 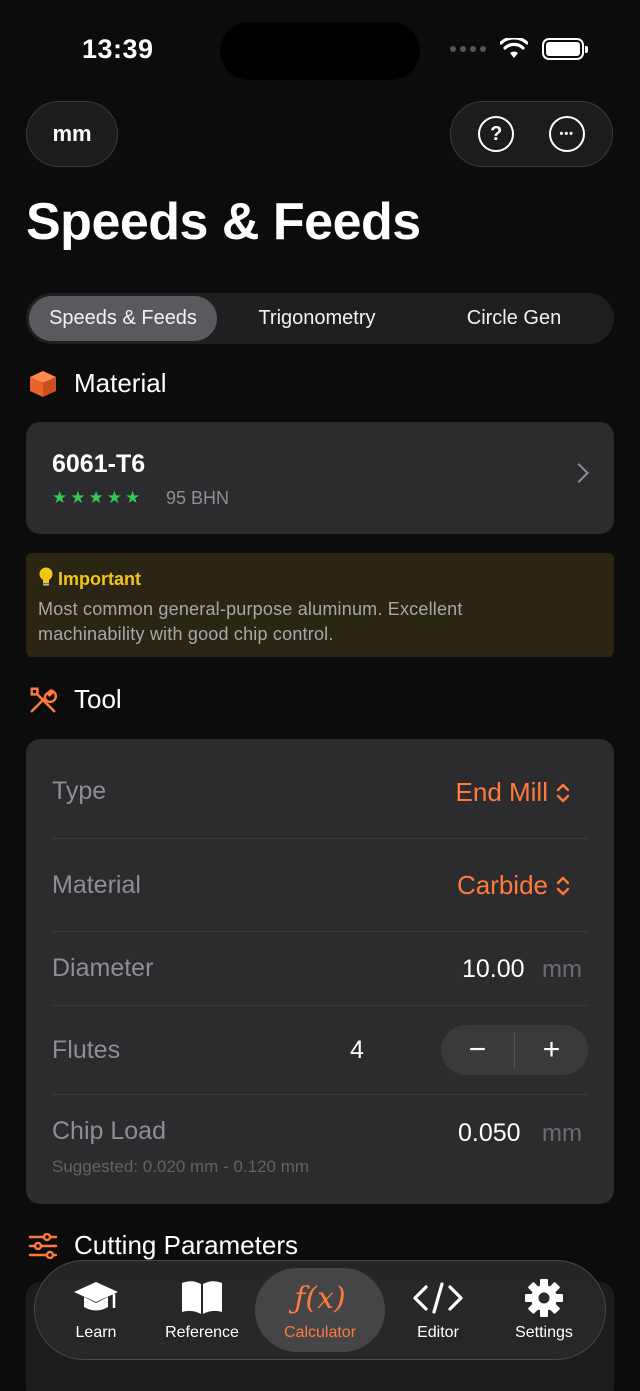 I want to click on segment-trigonometry: Trigonometry, so click(x=317, y=318).